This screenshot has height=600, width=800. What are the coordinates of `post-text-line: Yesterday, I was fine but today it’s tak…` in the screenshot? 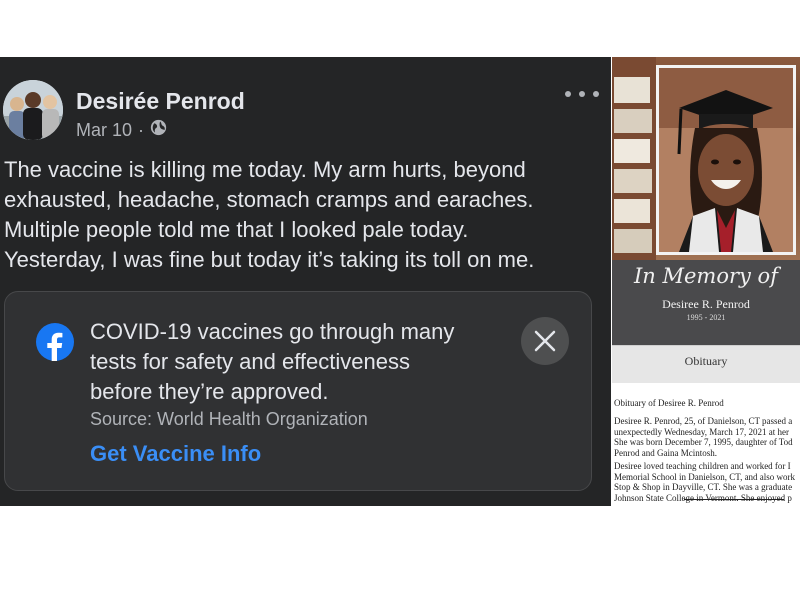 It's located at (269, 259).